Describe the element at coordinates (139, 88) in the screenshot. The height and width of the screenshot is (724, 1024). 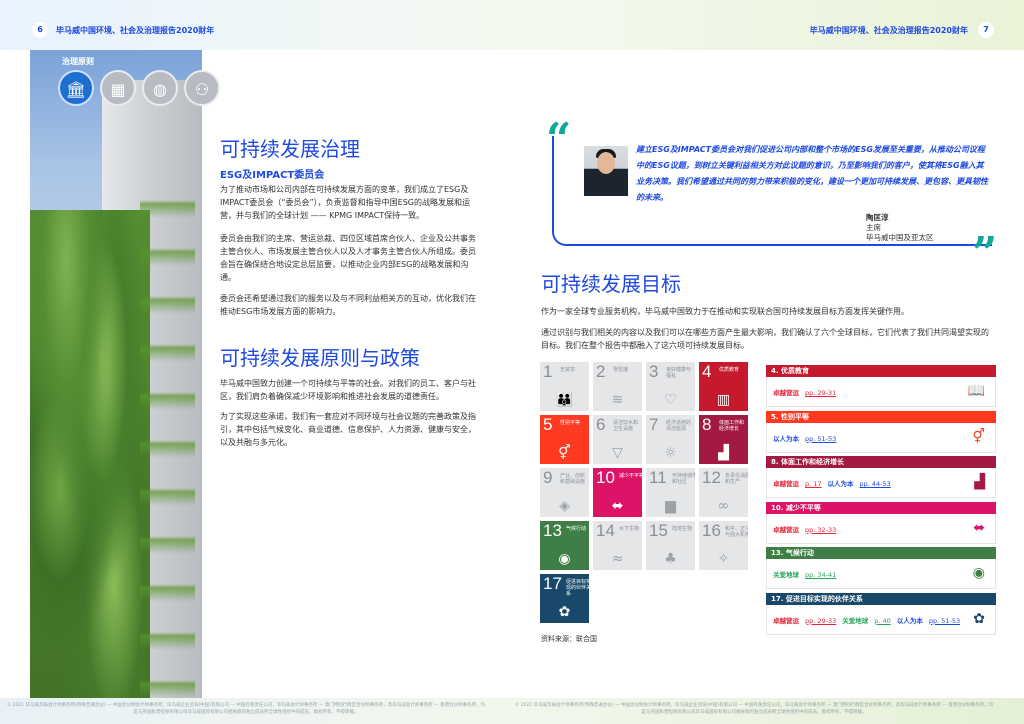
I see `governance-icon-row: 🏛 ▦ ◍ ⚇` at that location.